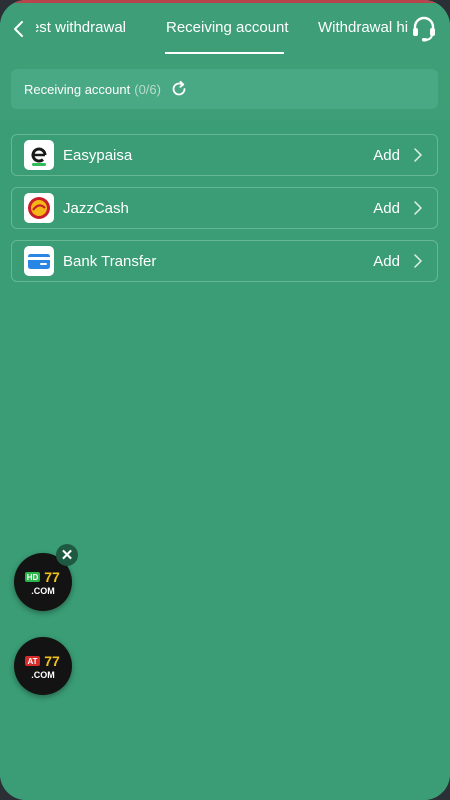 The height and width of the screenshot is (800, 450). Describe the element at coordinates (224, 261) in the screenshot. I see `method-row-bank-transfer: Bank Transfer Add` at that location.